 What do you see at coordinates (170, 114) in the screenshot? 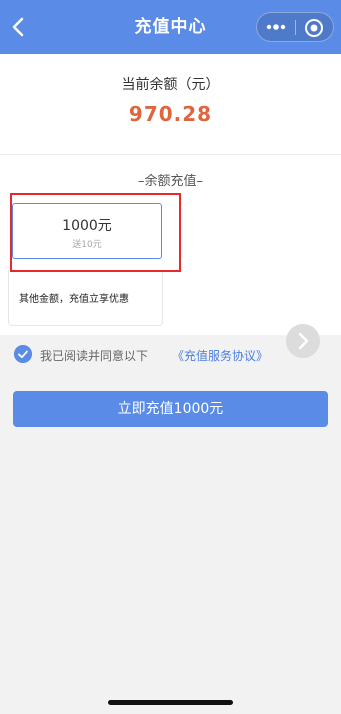
I see `balance-value: 970.28` at bounding box center [170, 114].